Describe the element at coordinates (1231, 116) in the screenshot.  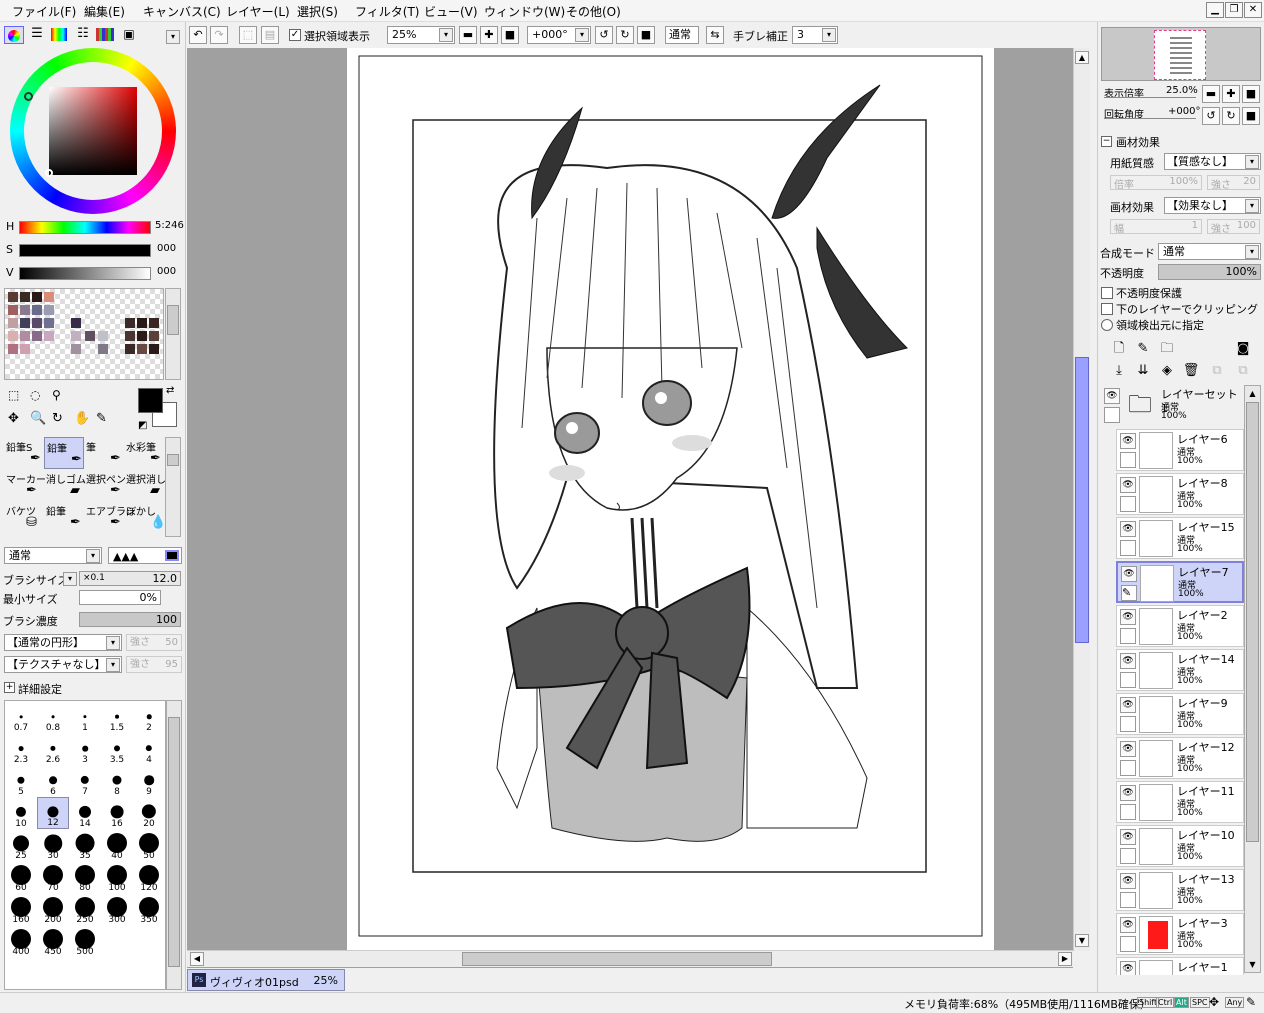
I see `nav-rotate-right-button: ↻` at that location.